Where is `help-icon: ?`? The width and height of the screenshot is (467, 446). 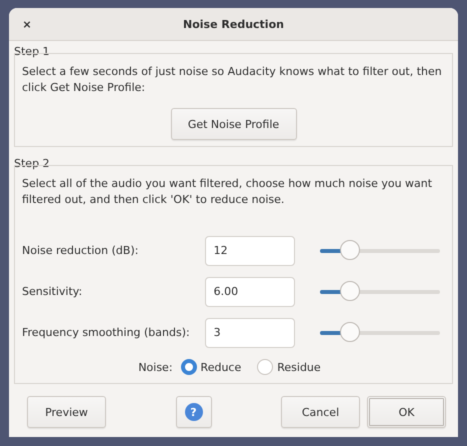
help-icon: ? is located at coordinates (193, 412).